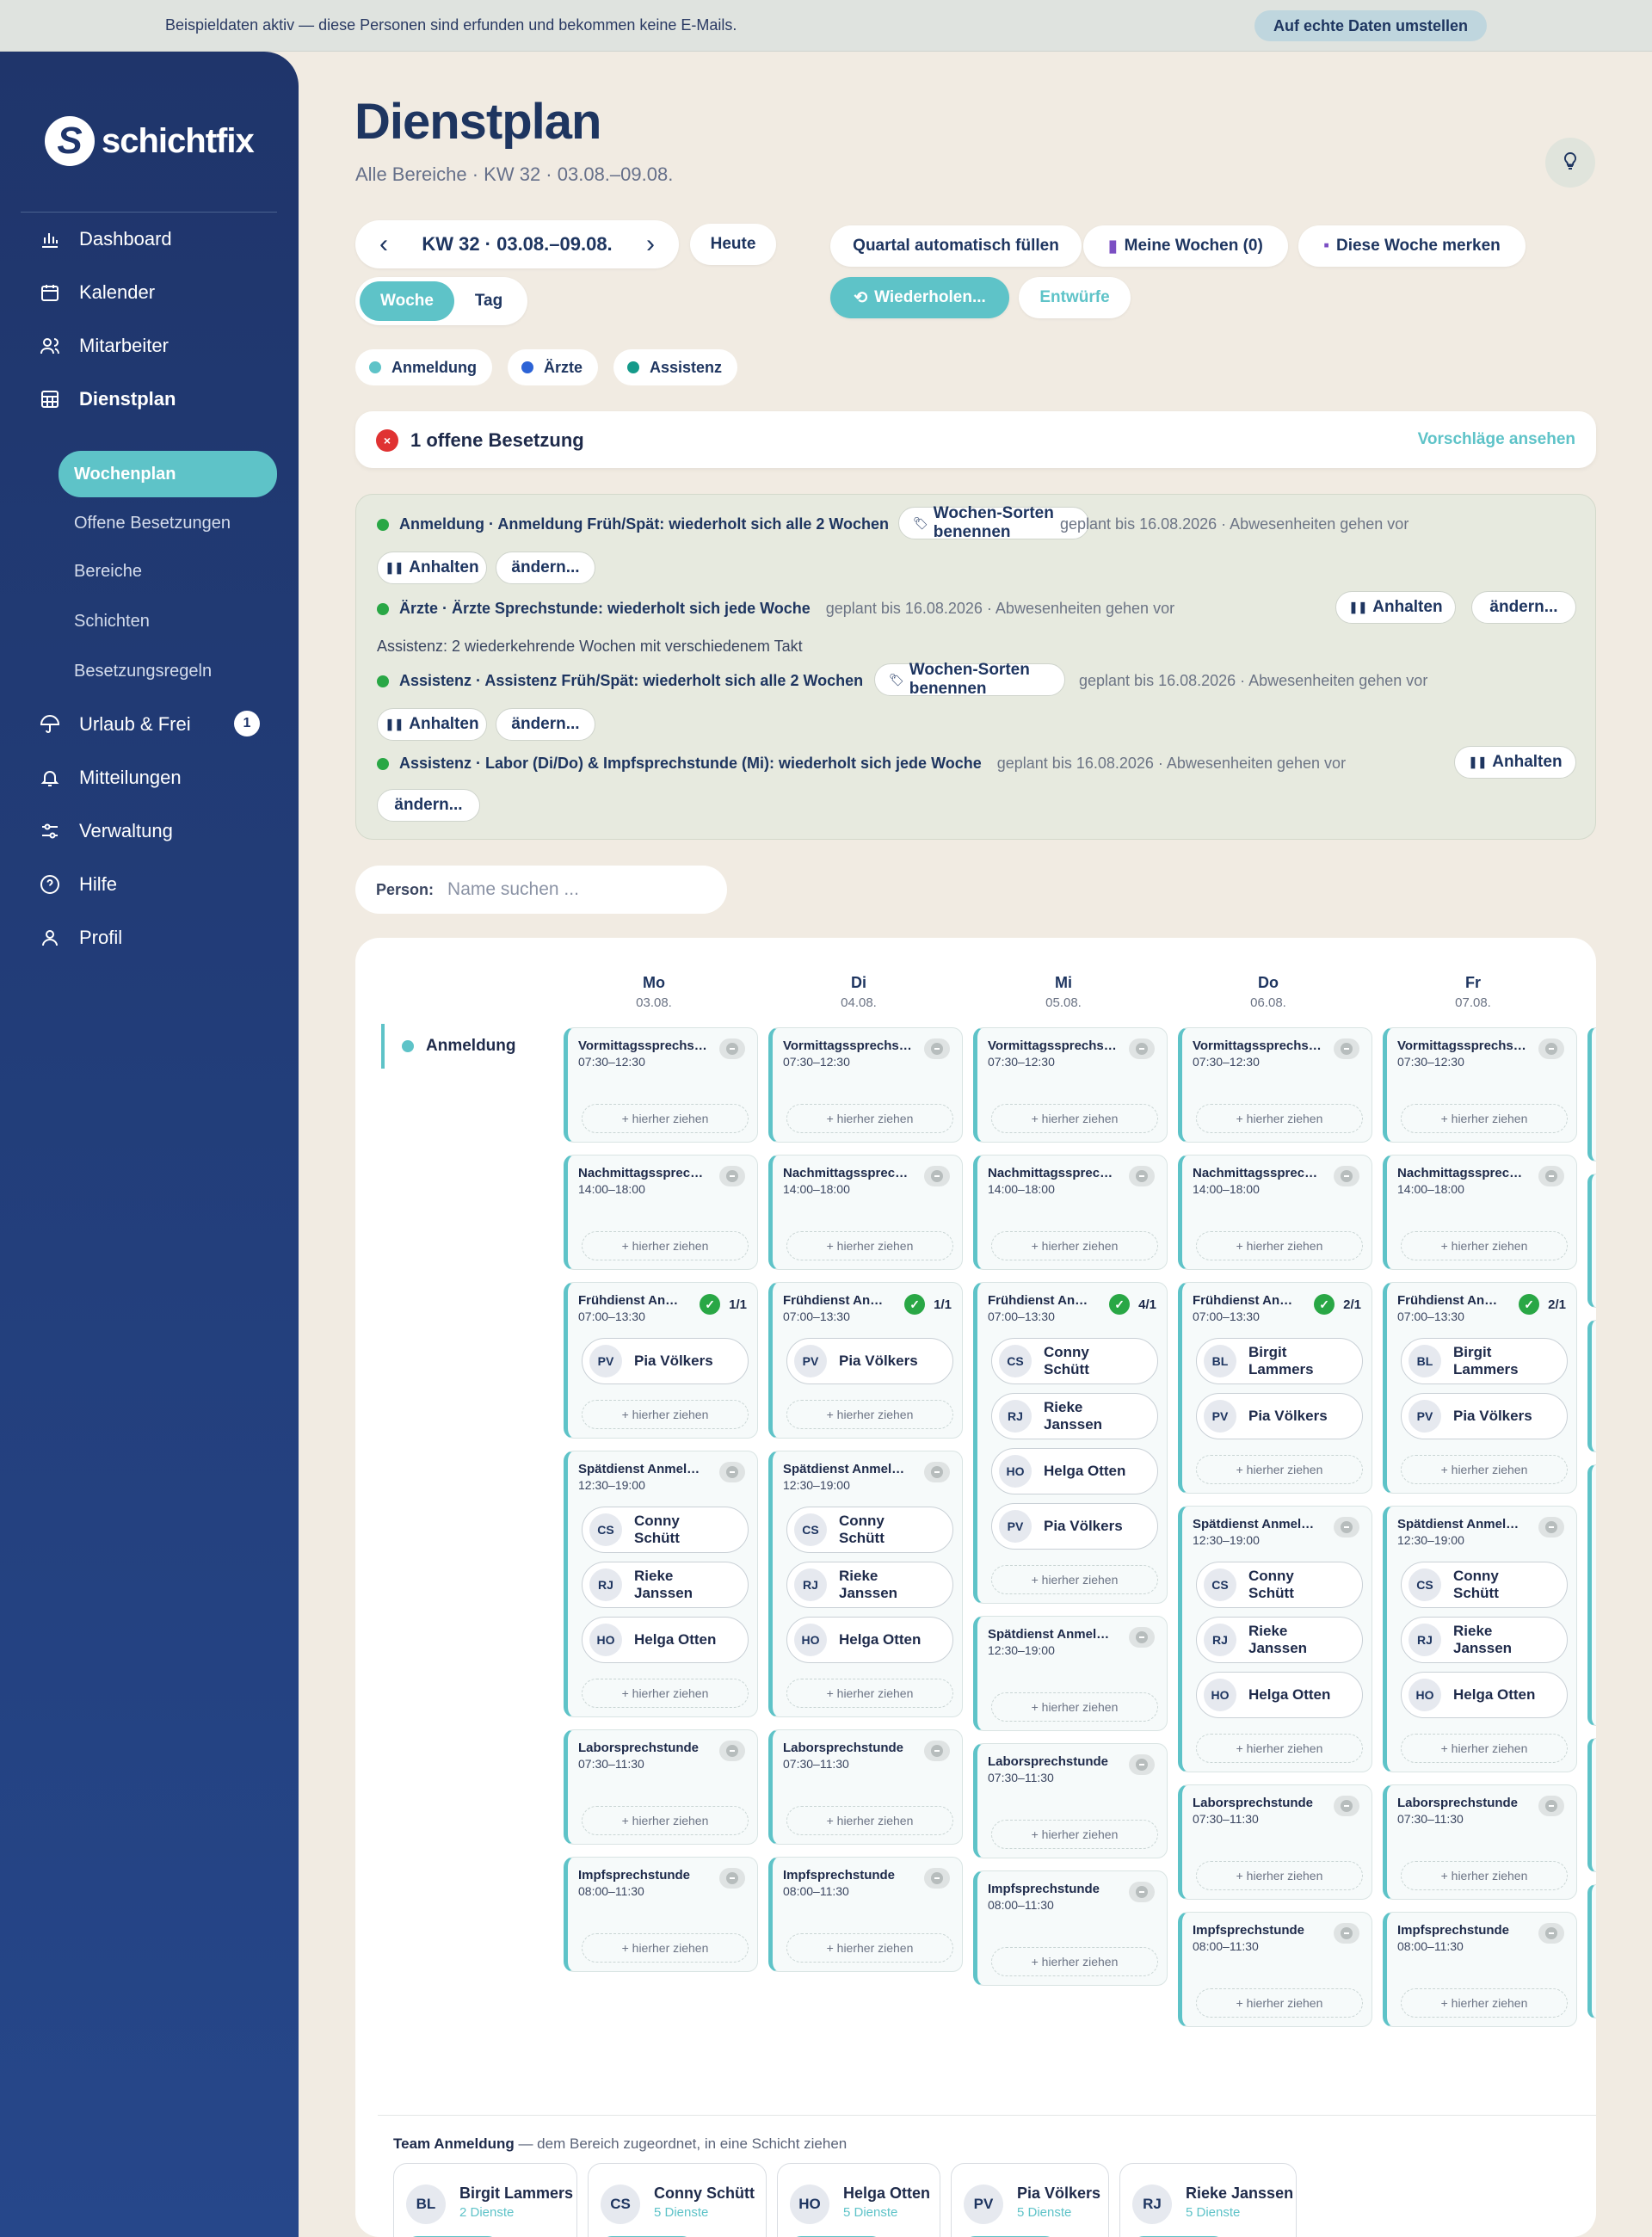 Image resolution: width=1652 pixels, height=2237 pixels. I want to click on sidebar-item-kalender: Kalender, so click(96, 292).